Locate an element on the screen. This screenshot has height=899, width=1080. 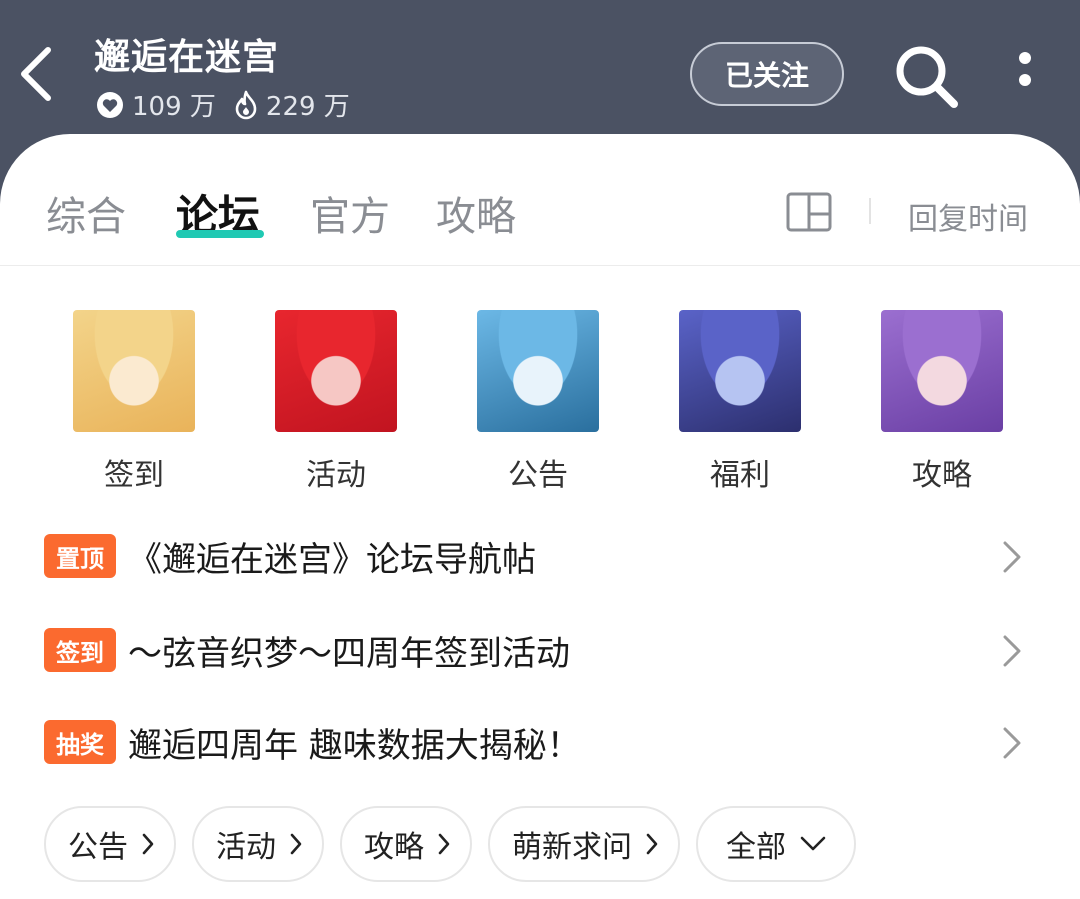
forum-title: 邂逅在迷宫 is located at coordinates (187, 57).